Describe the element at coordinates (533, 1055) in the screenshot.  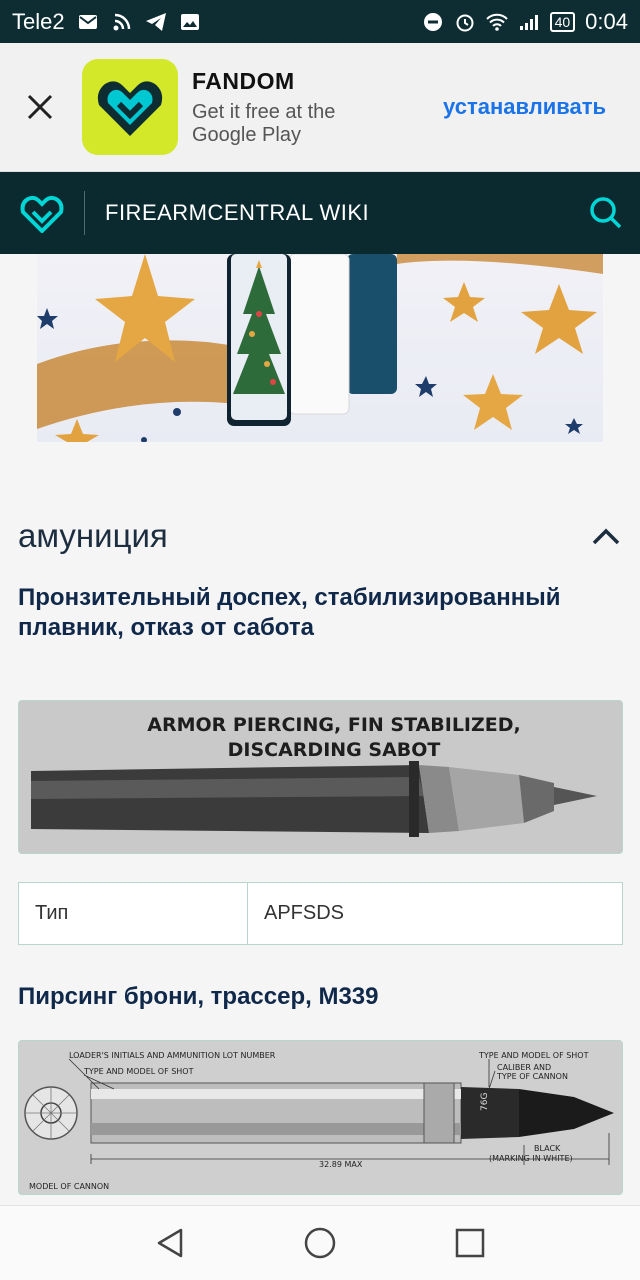
I see `label-type-model-right: TYPE AND MODEL OF SHOT` at that location.